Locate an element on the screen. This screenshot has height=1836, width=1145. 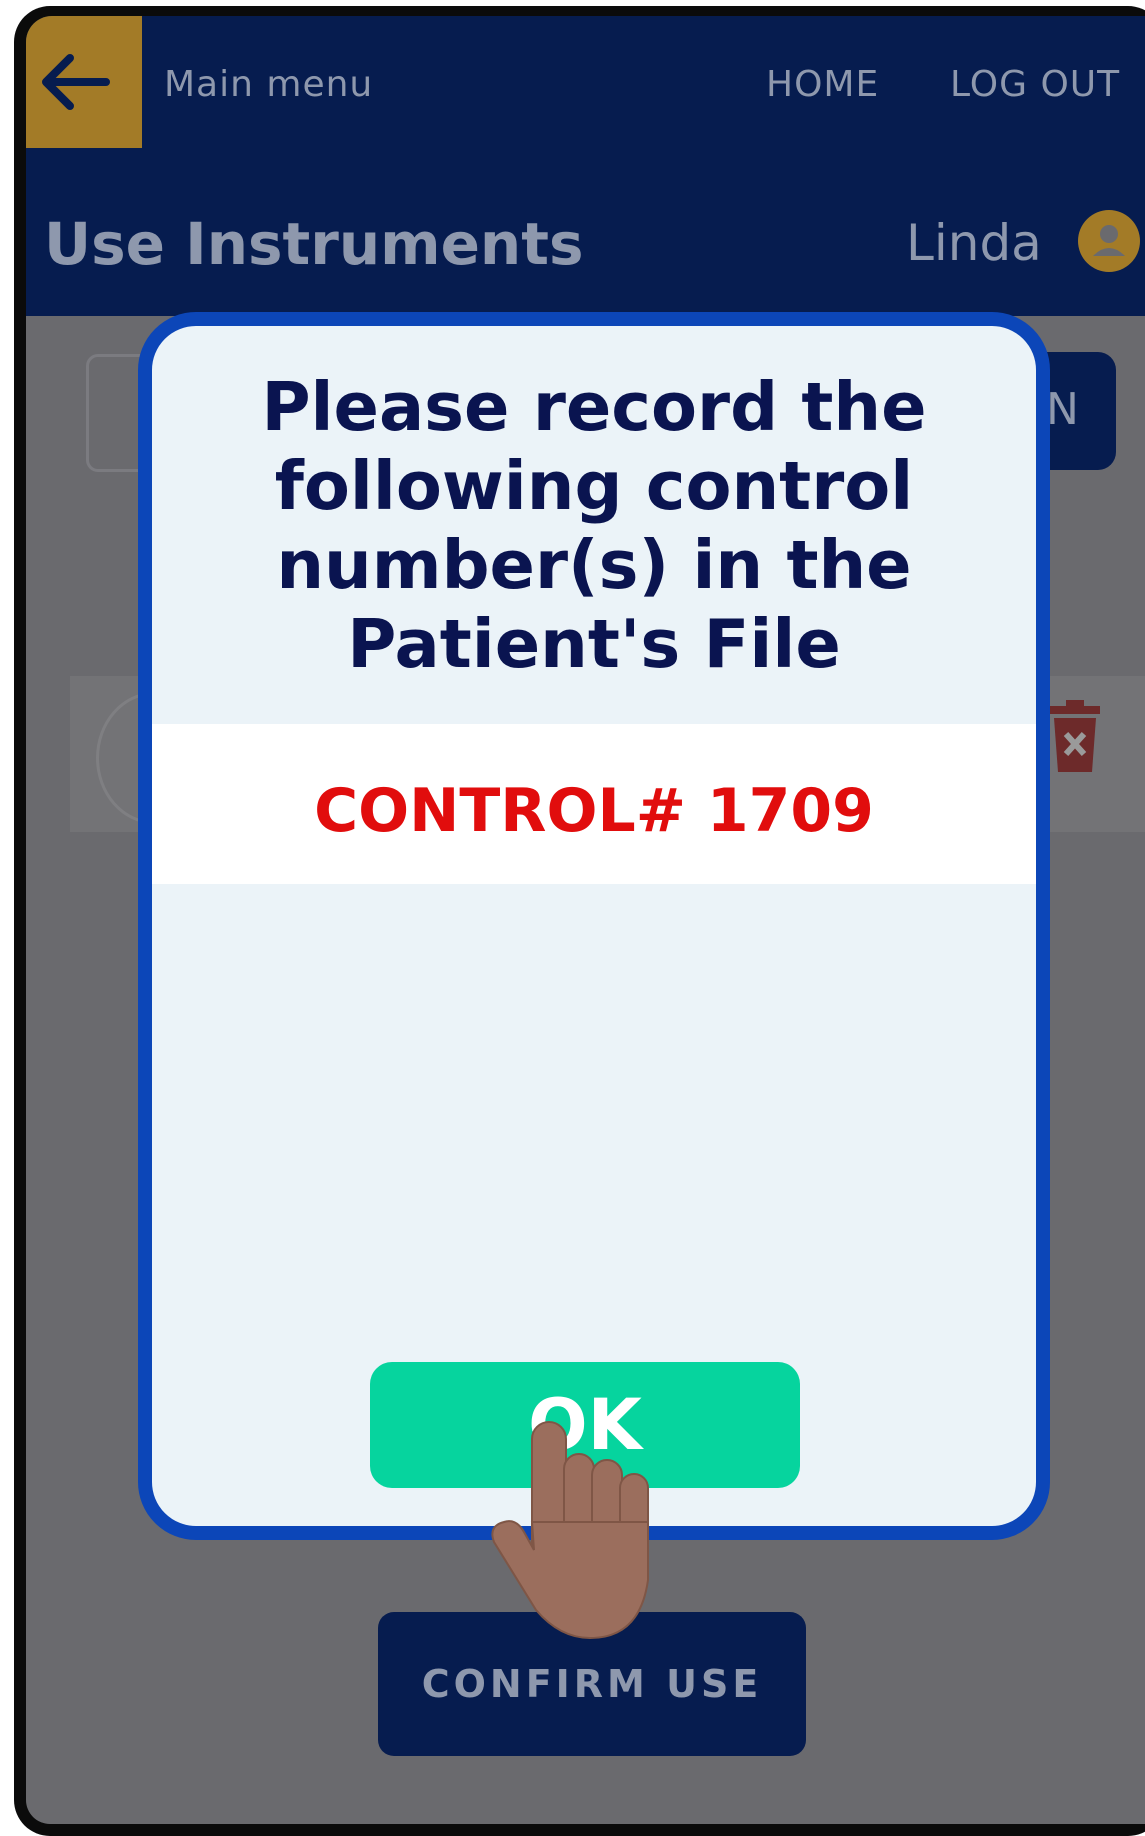
control-number-band: CONTROL# 1709 is located at coordinates (594, 804).